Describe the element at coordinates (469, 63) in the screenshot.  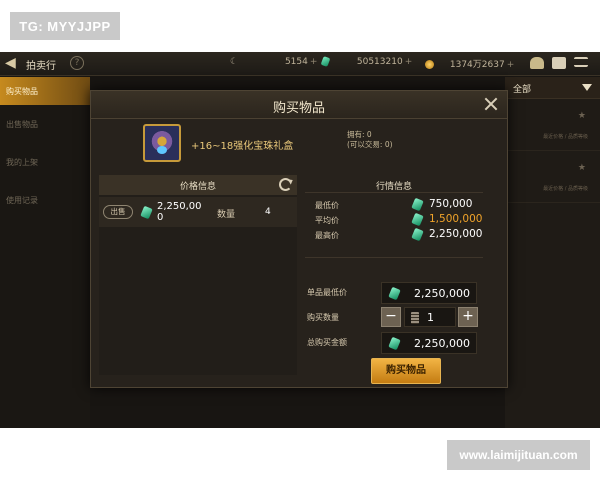
I see `currency-gold: 1374万2637 +` at that location.